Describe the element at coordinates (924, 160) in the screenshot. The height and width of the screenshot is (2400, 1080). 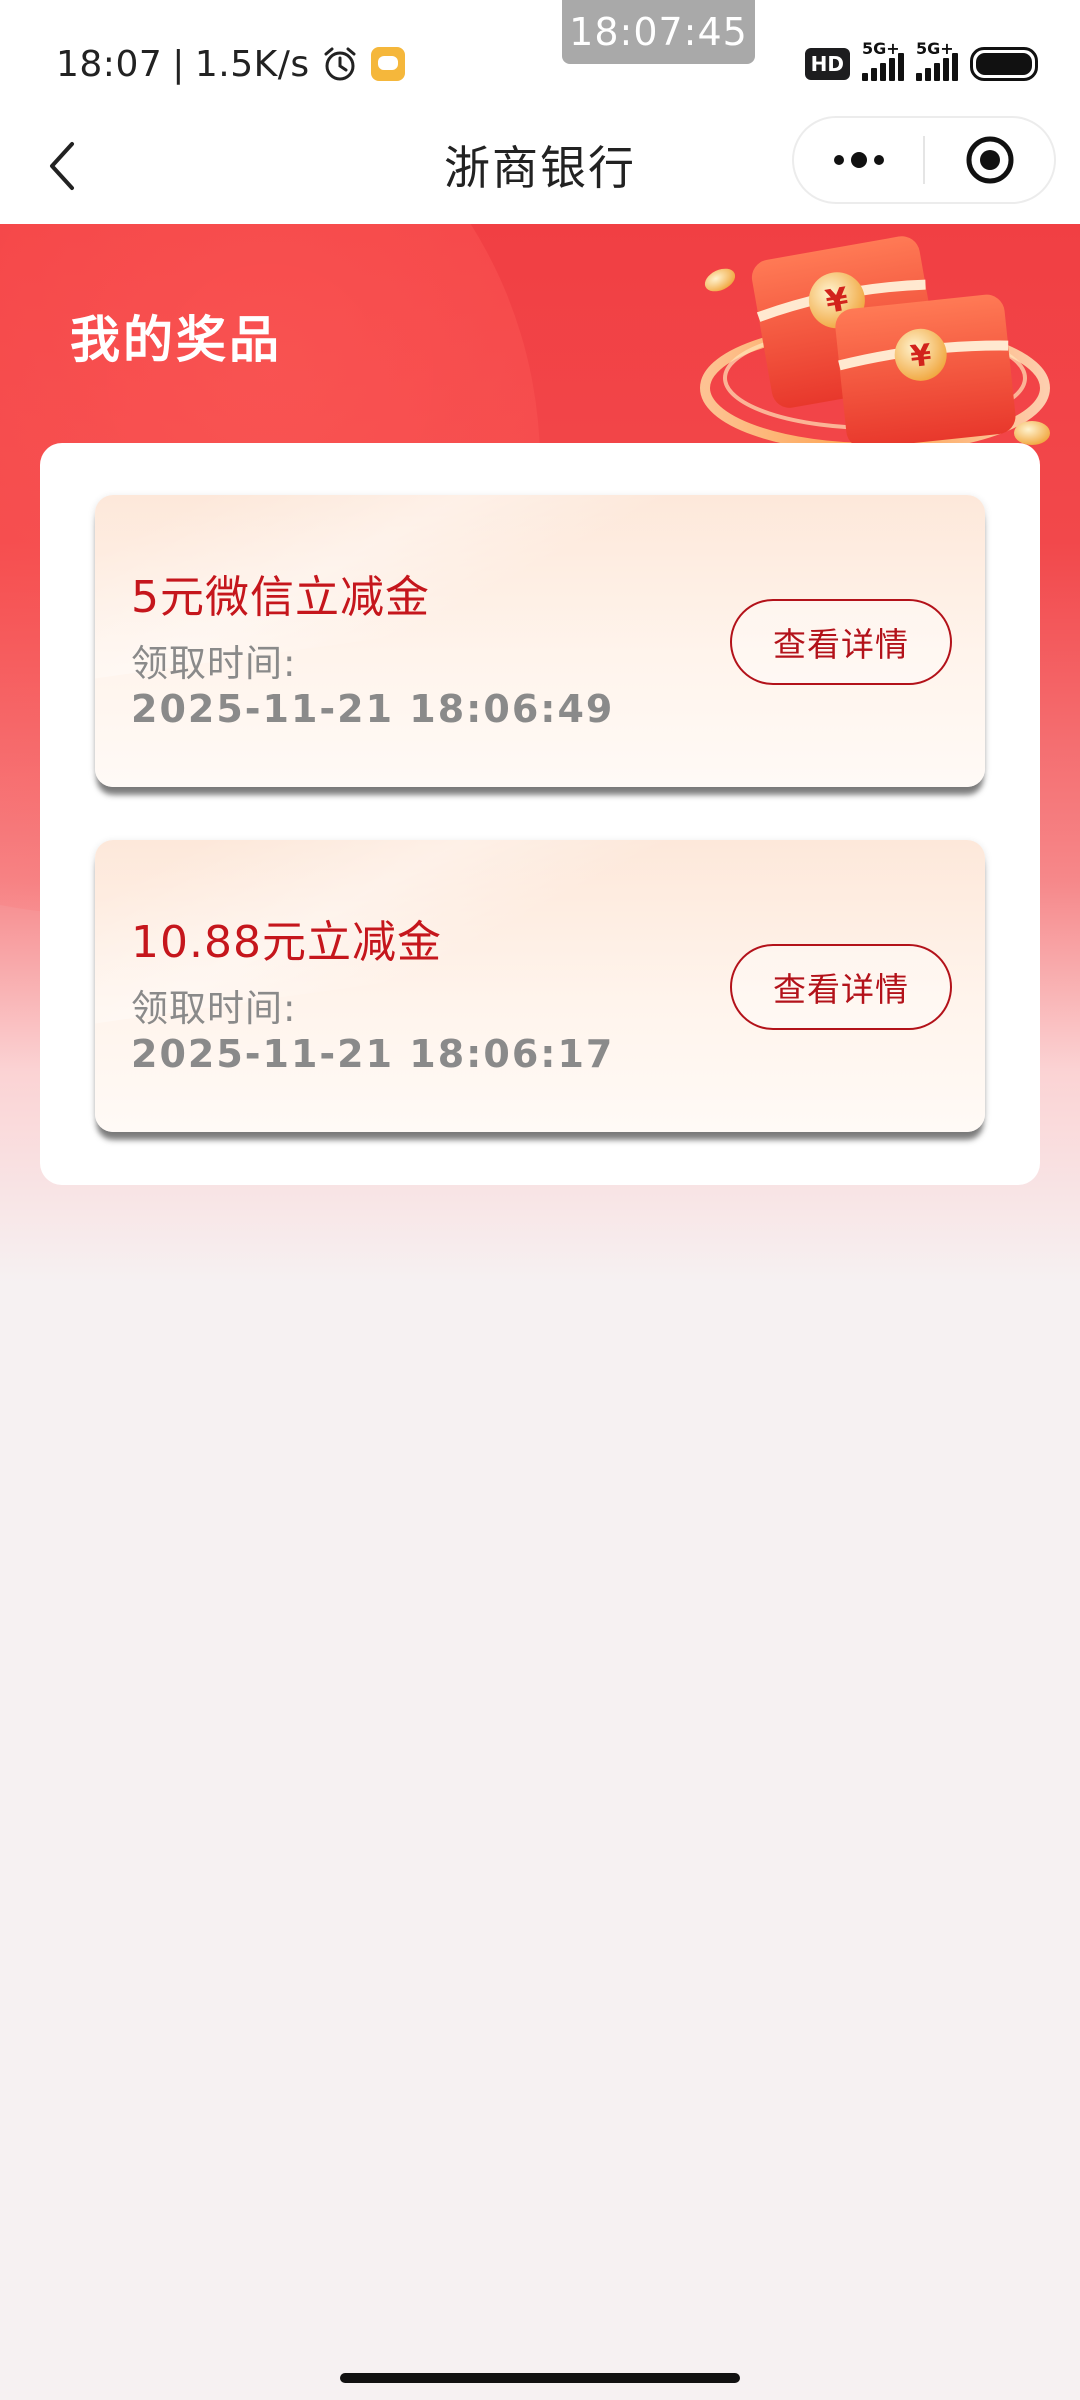
I see `mini-program-capsule` at that location.